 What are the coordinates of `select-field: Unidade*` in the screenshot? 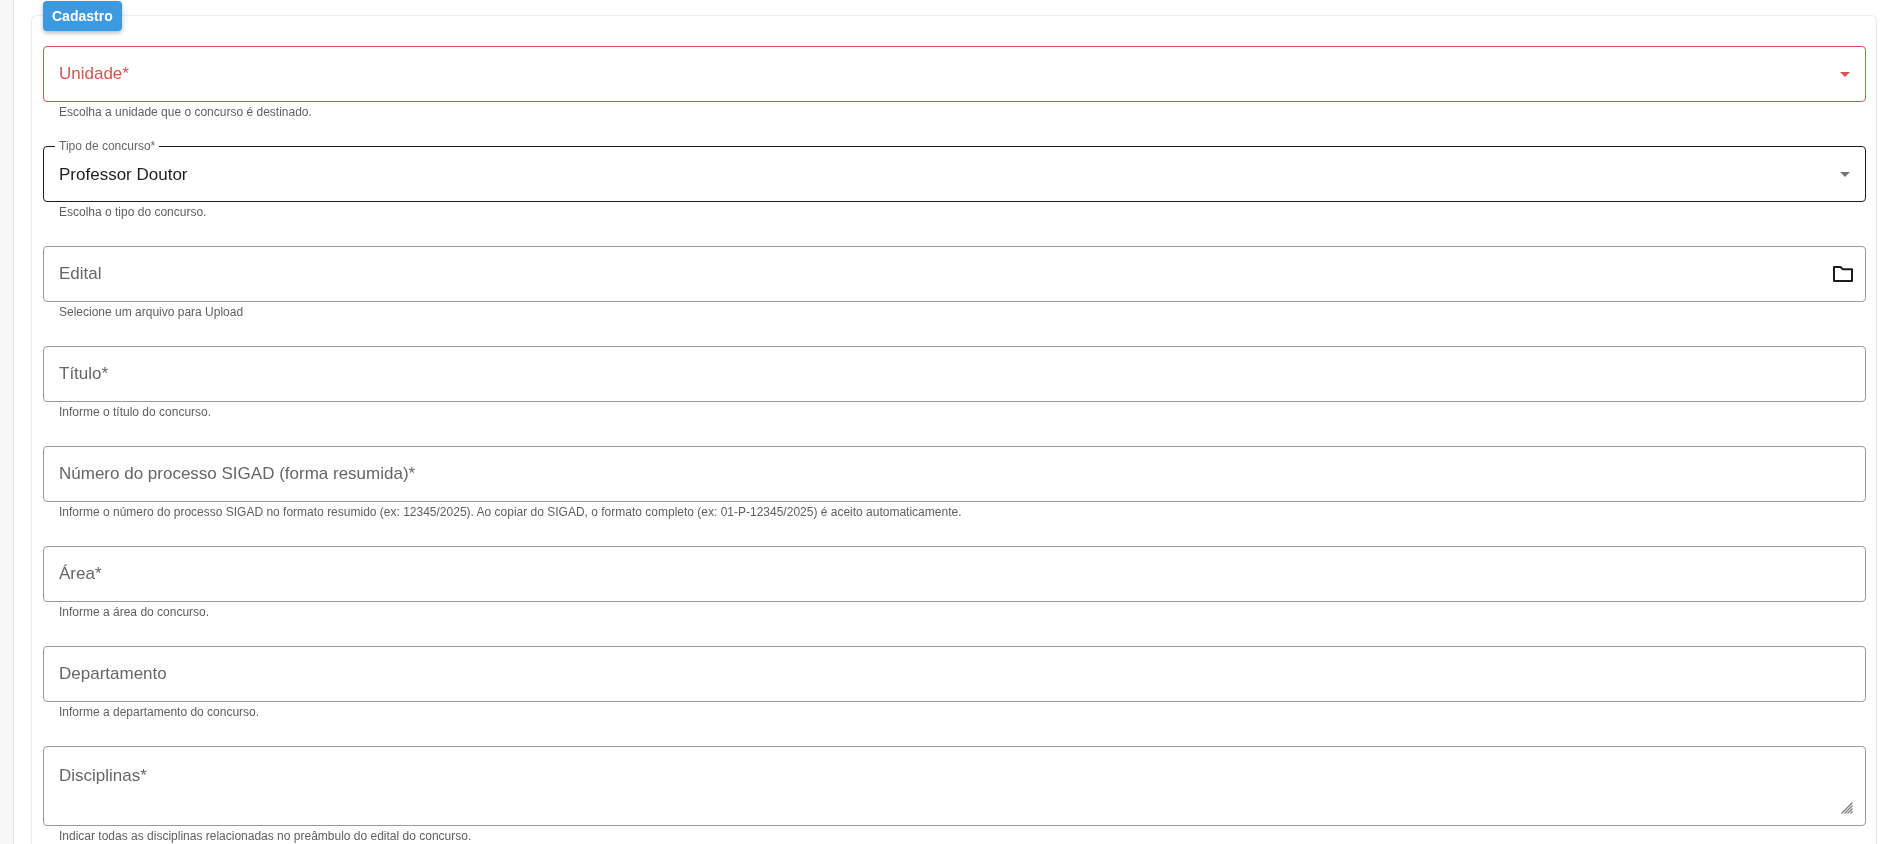 It's located at (954, 74).